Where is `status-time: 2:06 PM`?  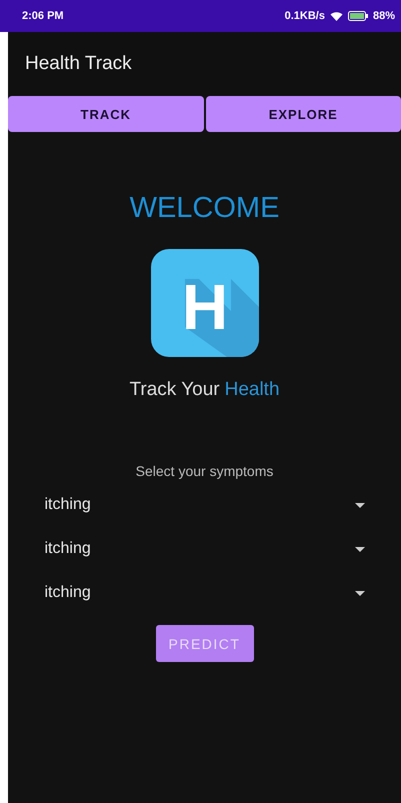 status-time: 2:06 PM is located at coordinates (43, 16).